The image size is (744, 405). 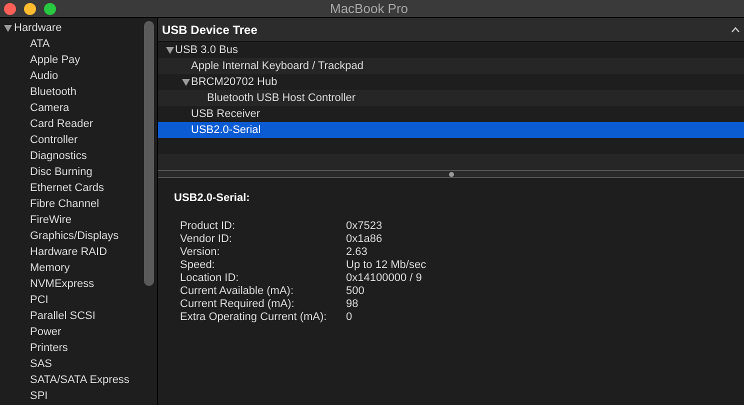 What do you see at coordinates (80, 380) in the screenshot?
I see `sidebar-item: SATA/SATA Express` at bounding box center [80, 380].